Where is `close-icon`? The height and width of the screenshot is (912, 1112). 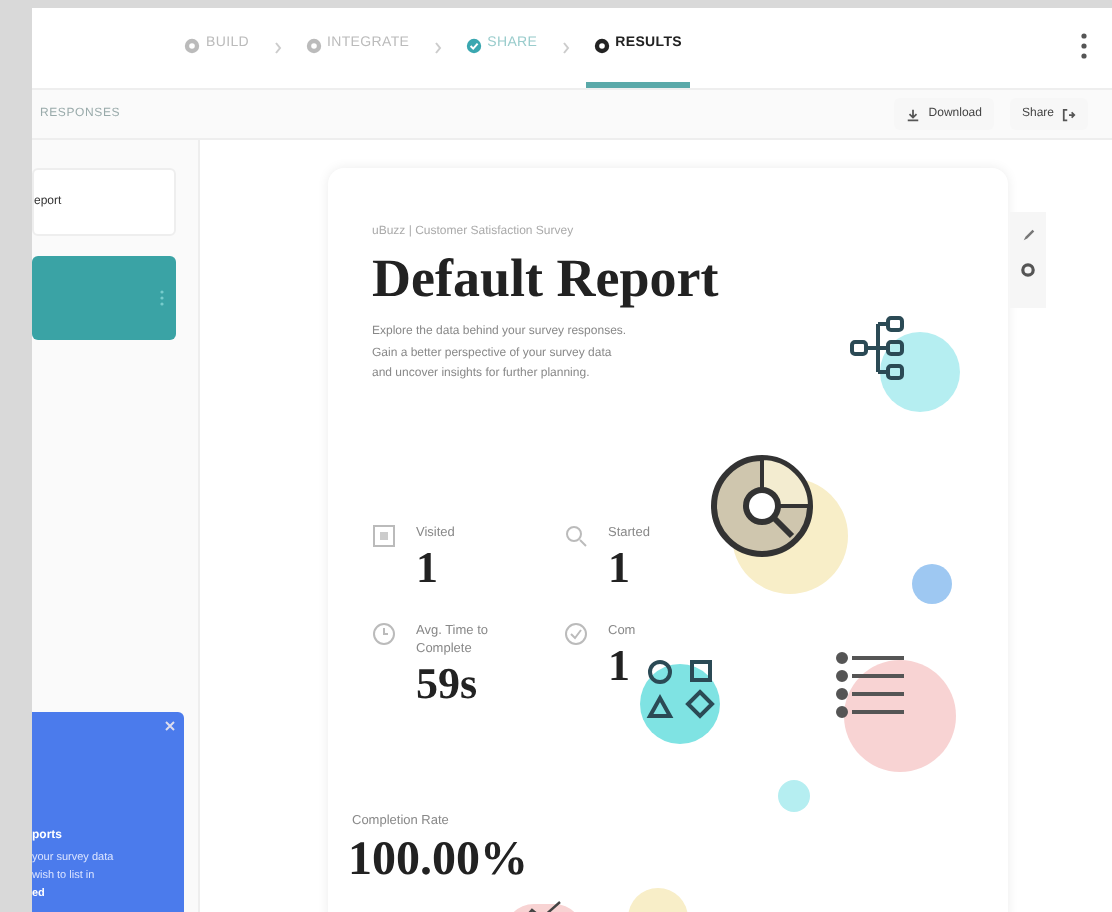
close-icon is located at coordinates (170, 726).